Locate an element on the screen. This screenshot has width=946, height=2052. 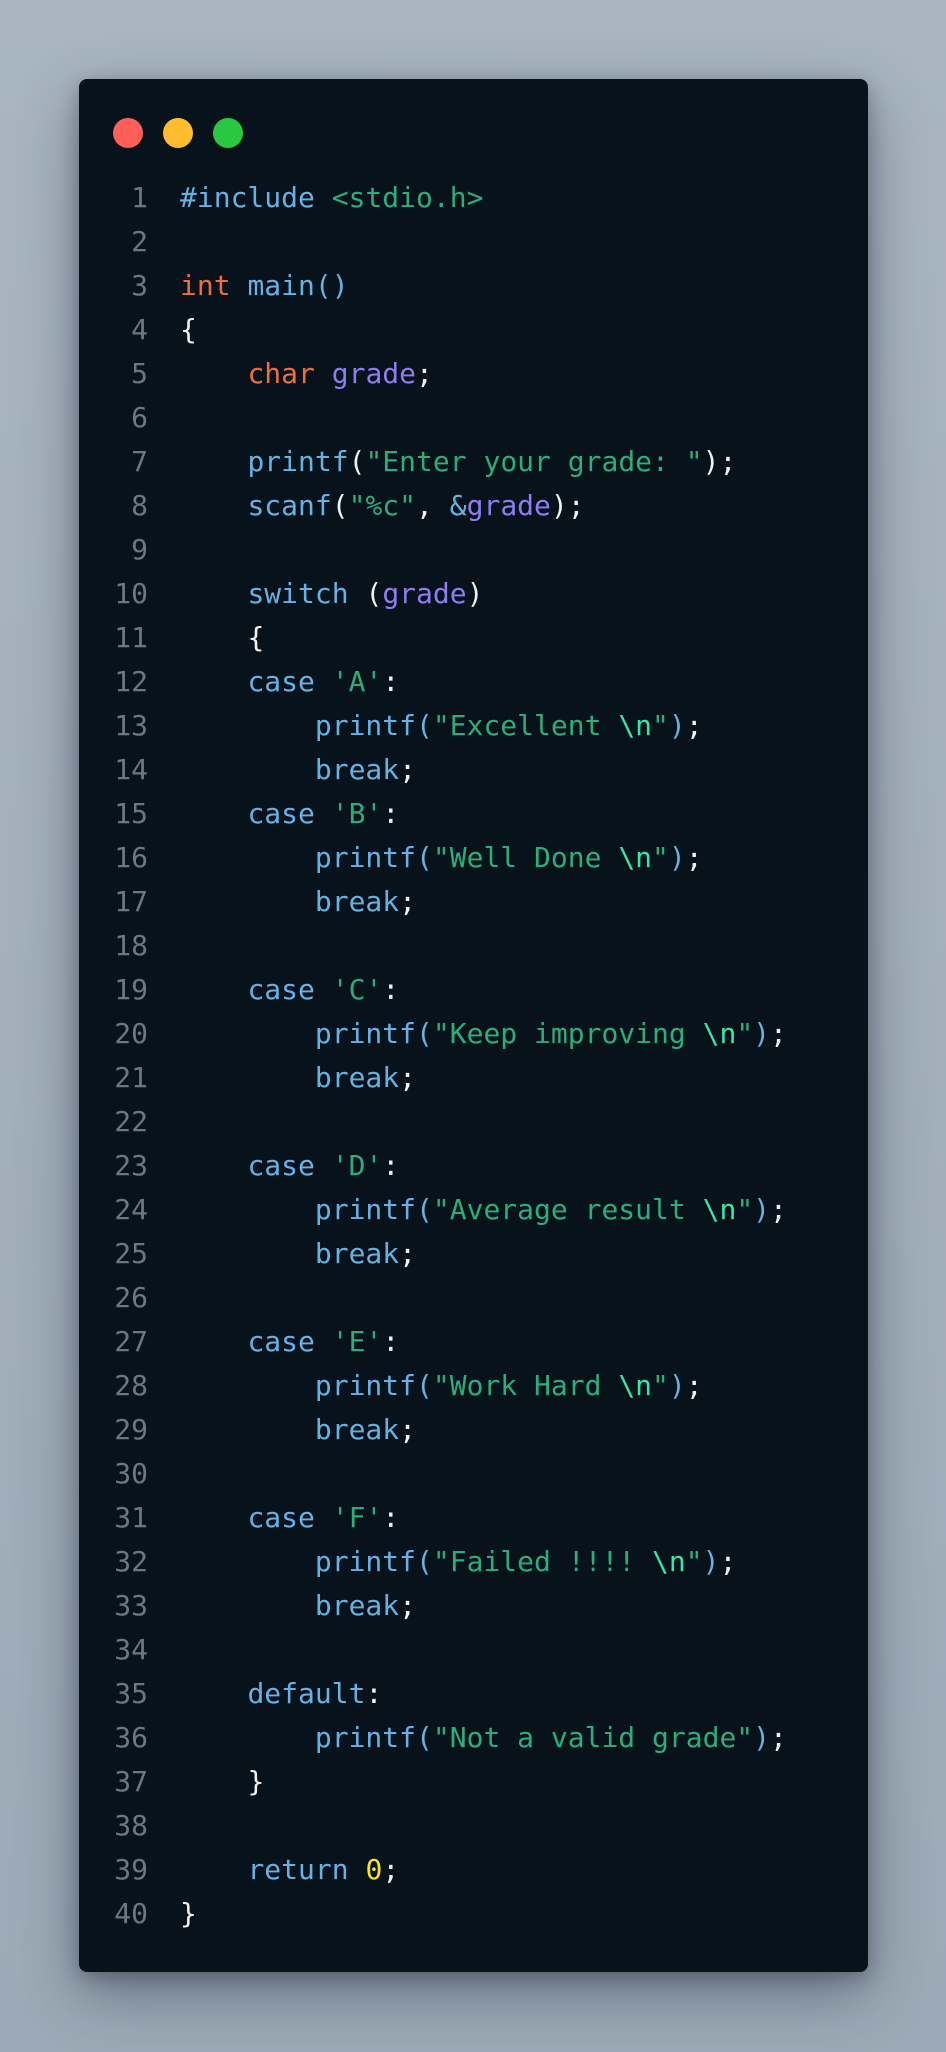
line-text: case 'D': is located at coordinates (289, 1166).